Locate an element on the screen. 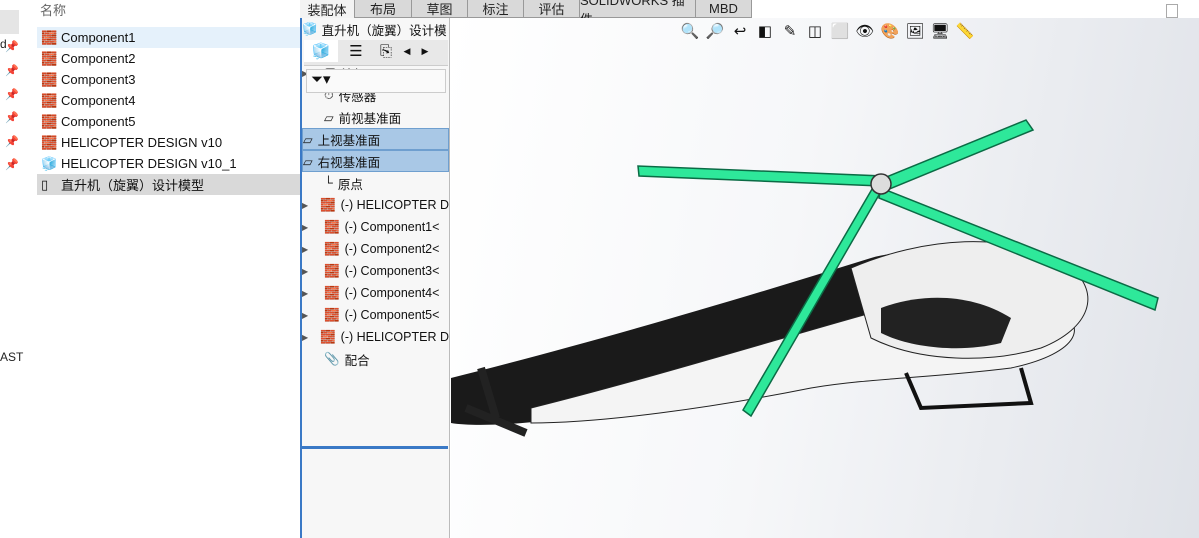  file-row: 🧱 Component2 is located at coordinates (168, 58).